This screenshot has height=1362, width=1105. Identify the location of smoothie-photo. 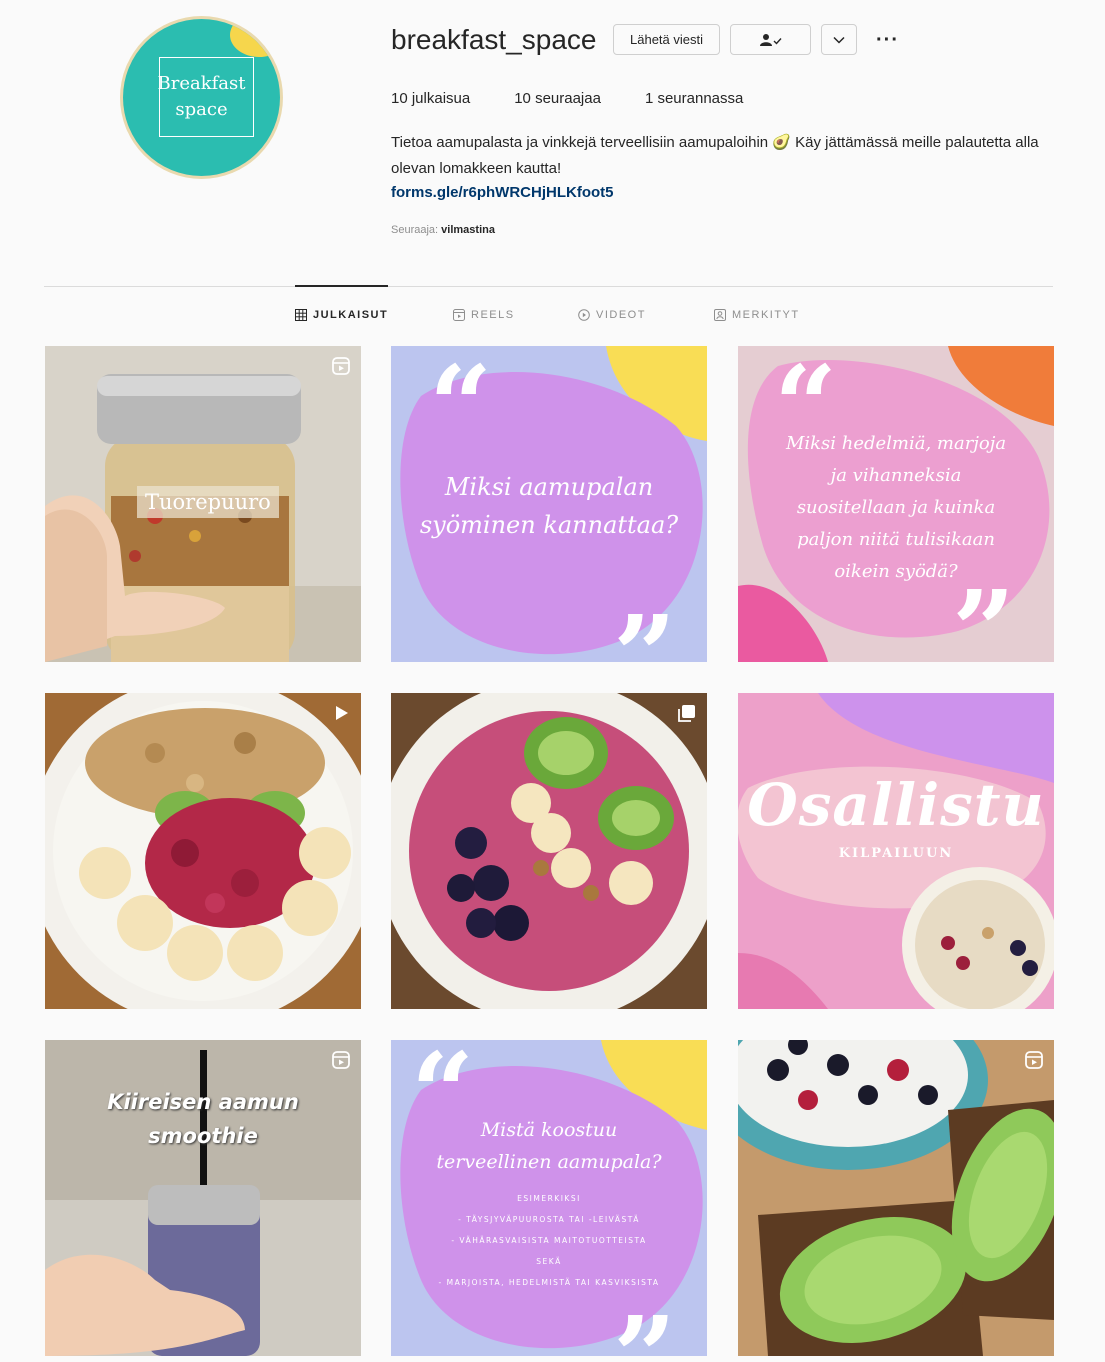
(203, 1198).